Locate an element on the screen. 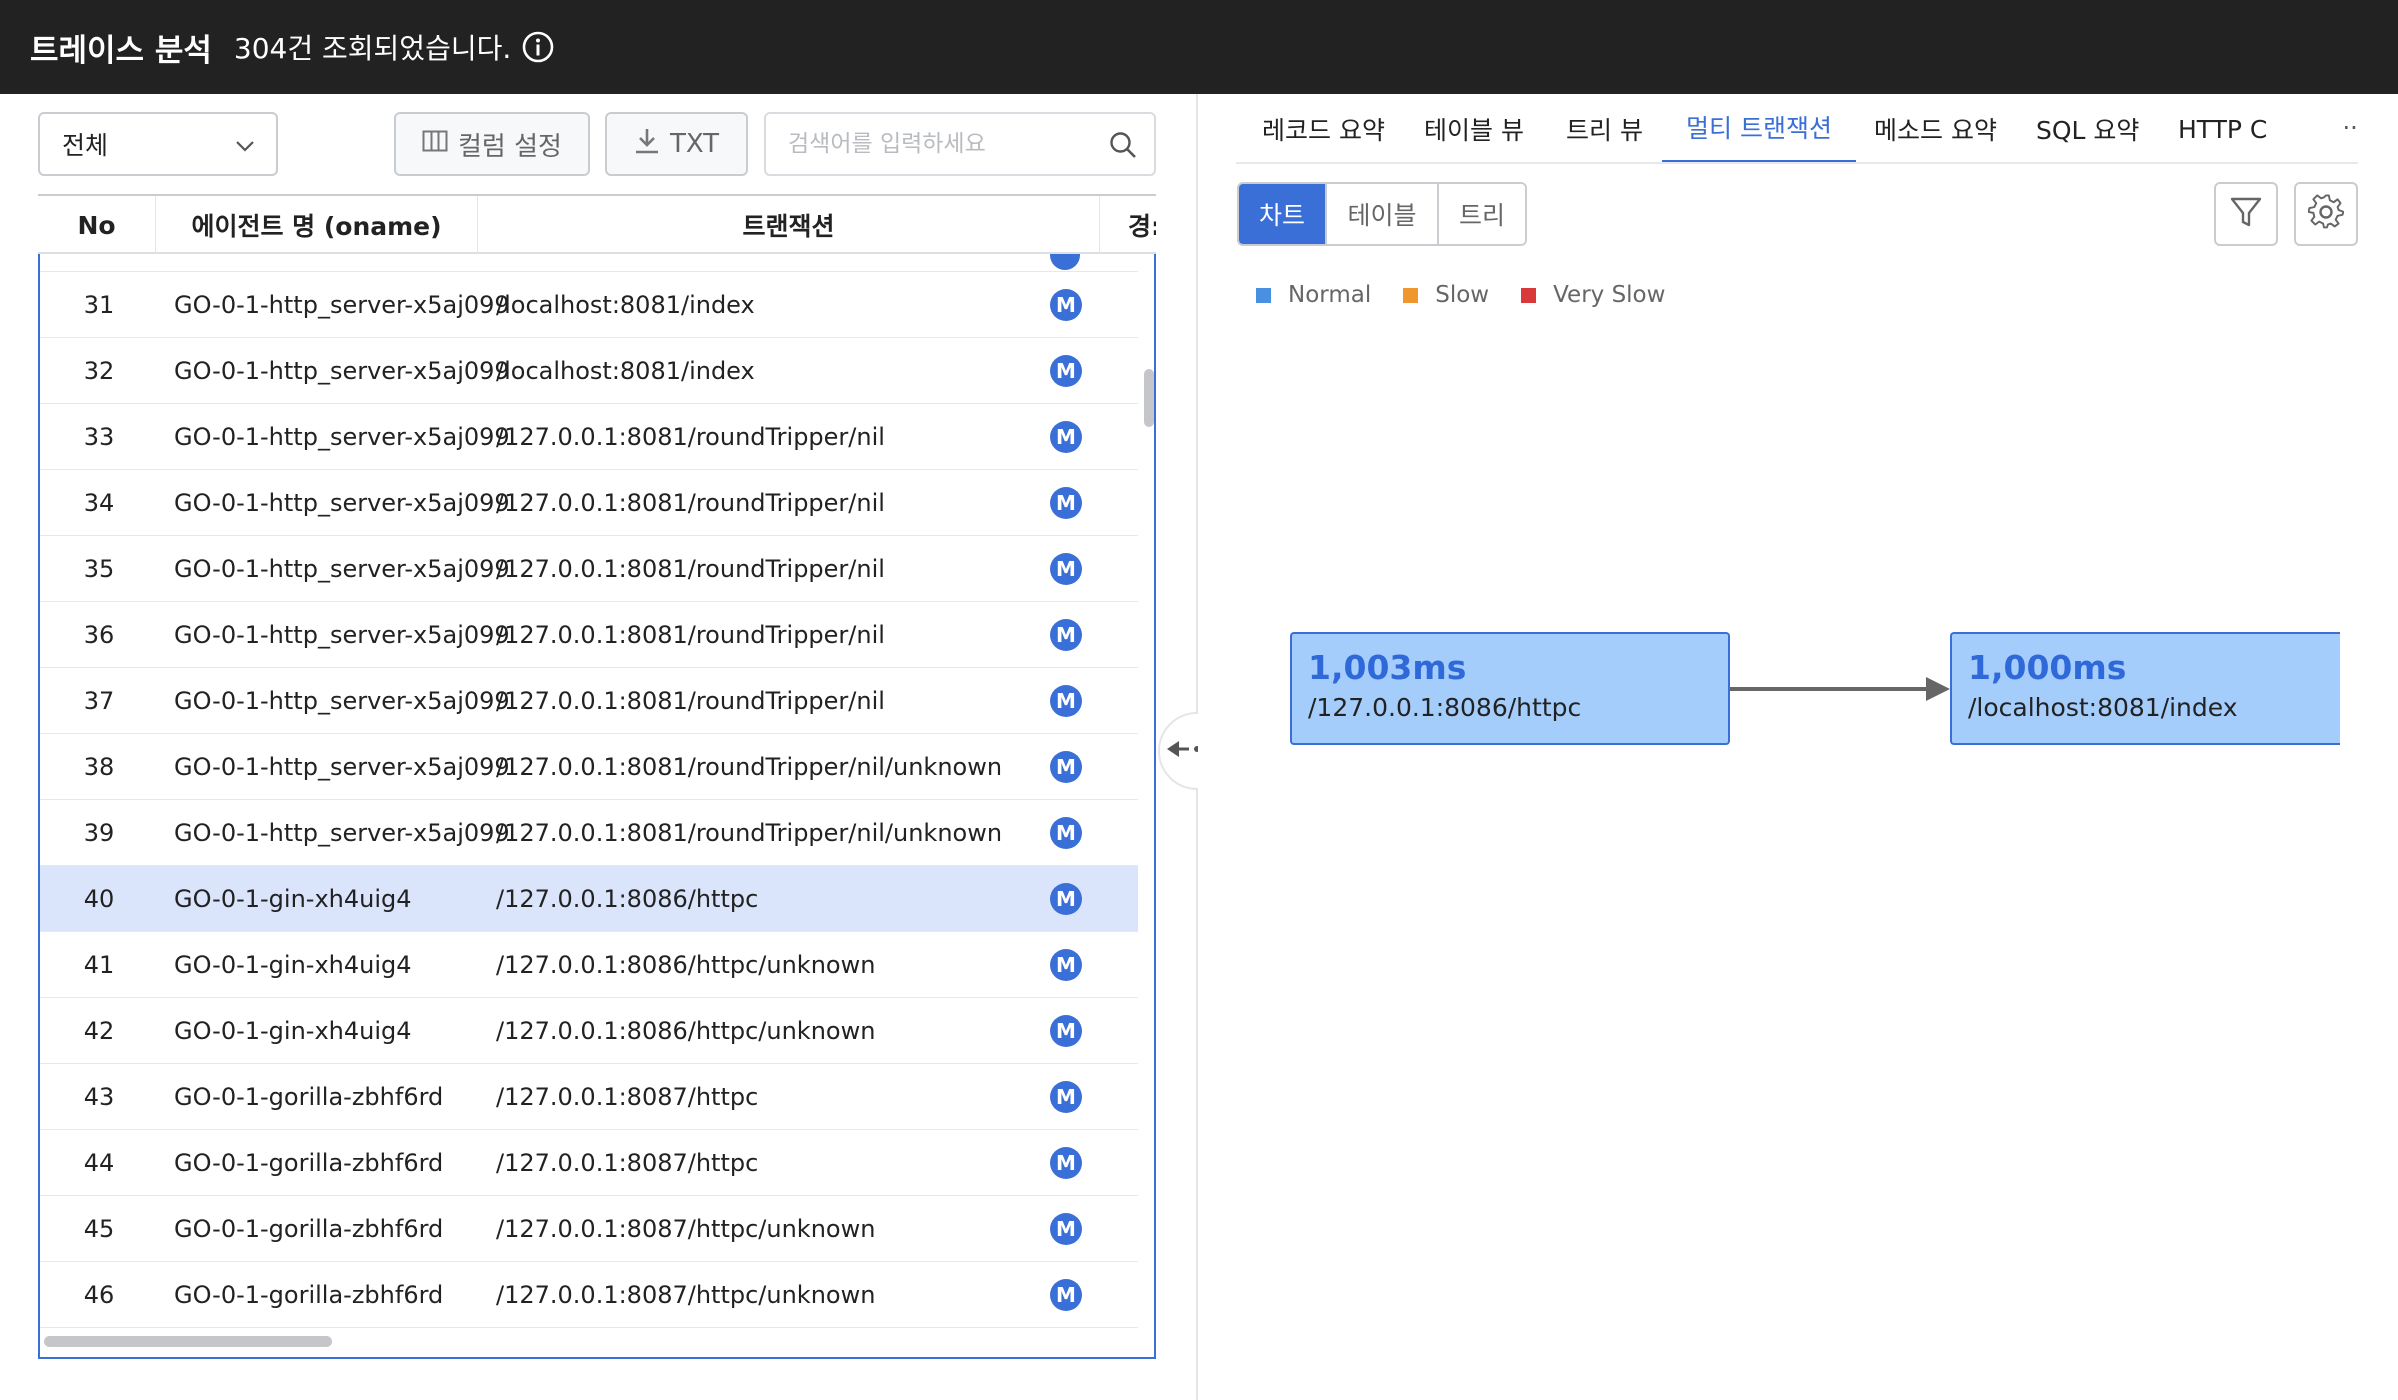  horizontal-scrollbar is located at coordinates (589, 1341).